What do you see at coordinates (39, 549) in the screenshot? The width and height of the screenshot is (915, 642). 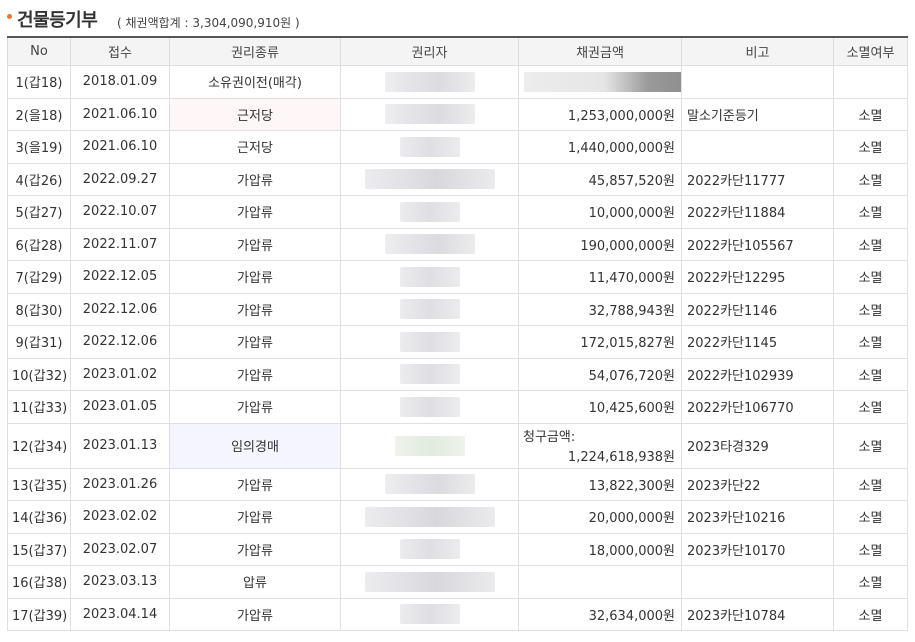 I see `row-no: 15(갑37)` at bounding box center [39, 549].